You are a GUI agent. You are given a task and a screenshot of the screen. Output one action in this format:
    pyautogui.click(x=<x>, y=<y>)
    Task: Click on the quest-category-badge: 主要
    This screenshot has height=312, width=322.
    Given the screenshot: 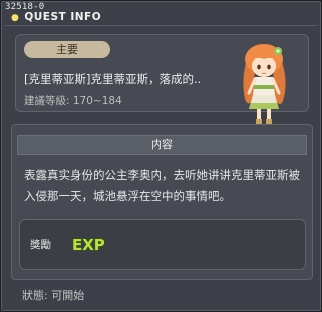 What is the action you would take?
    pyautogui.click(x=67, y=49)
    